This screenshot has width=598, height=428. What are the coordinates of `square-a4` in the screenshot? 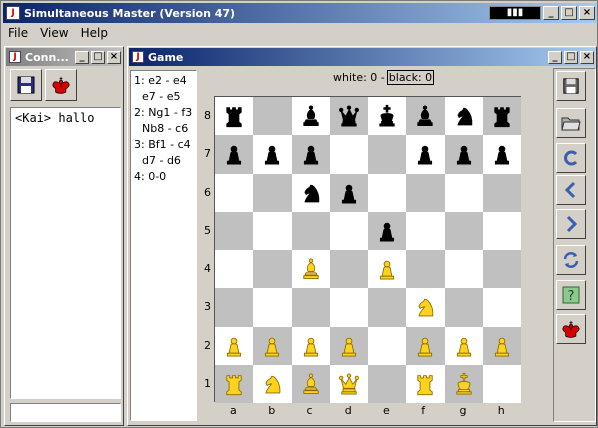 It's located at (234, 269).